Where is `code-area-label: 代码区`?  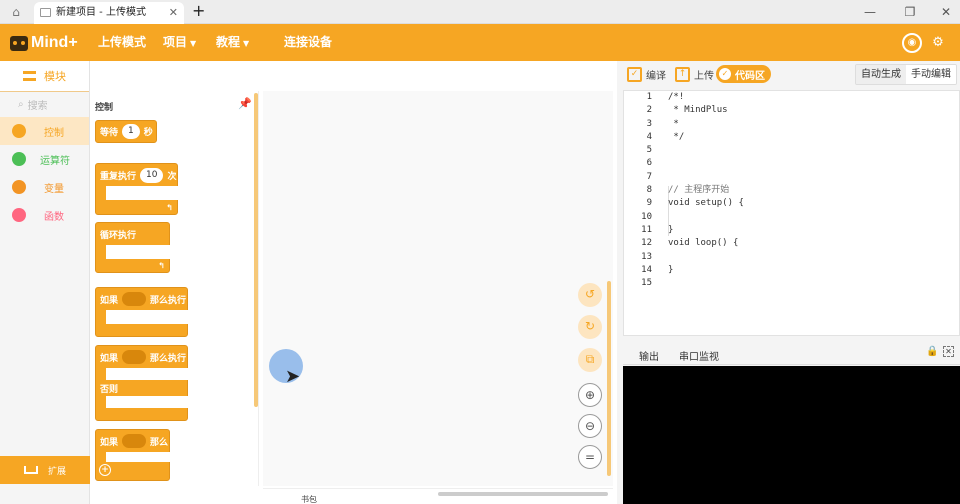 code-area-label: 代码区 is located at coordinates (750, 76).